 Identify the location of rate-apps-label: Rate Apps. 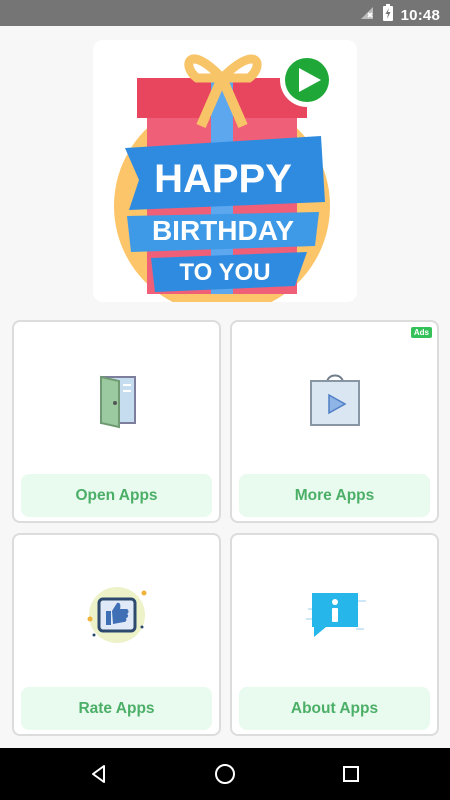
(116, 708).